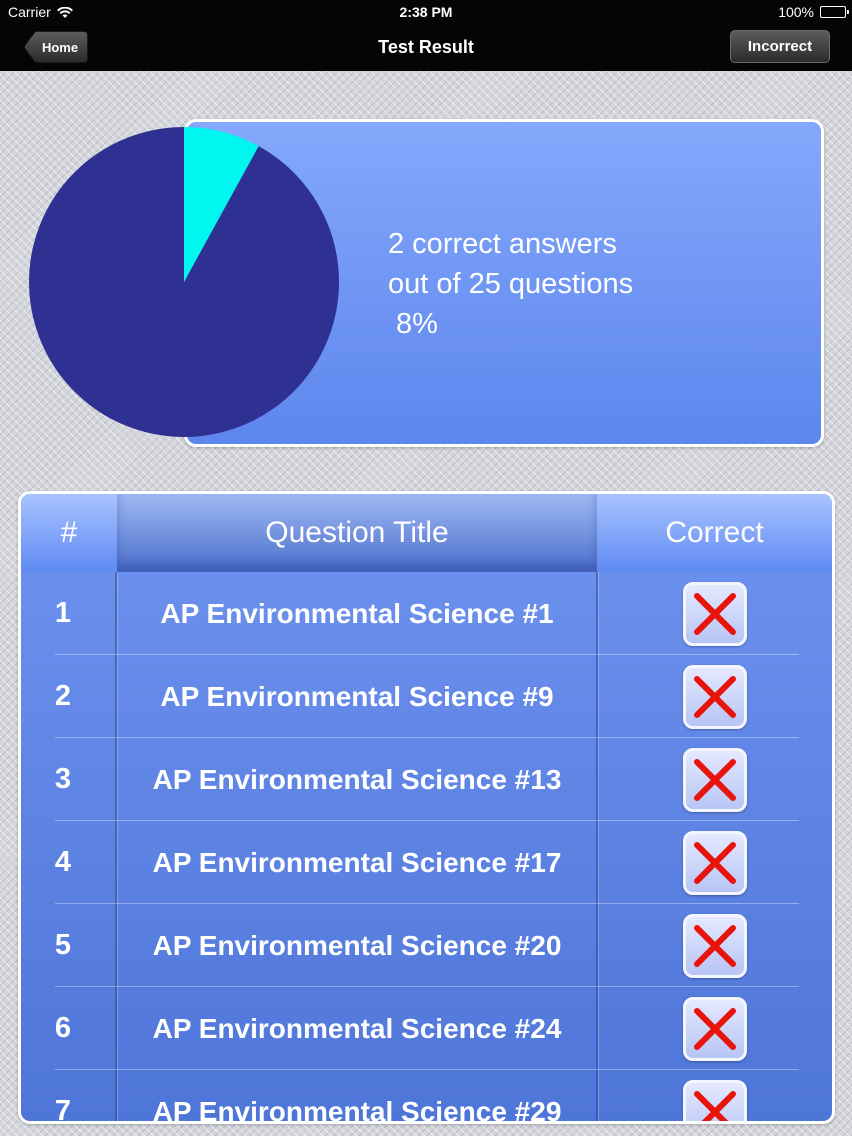  I want to click on pie-slice-incorrect, so click(184, 282).